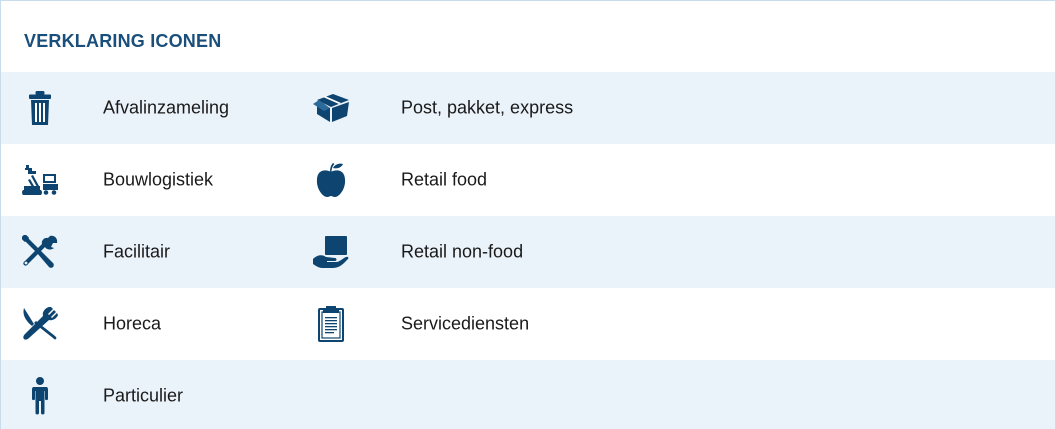 The image size is (1056, 429). I want to click on legend-label: Afvalinzameling, so click(166, 107).